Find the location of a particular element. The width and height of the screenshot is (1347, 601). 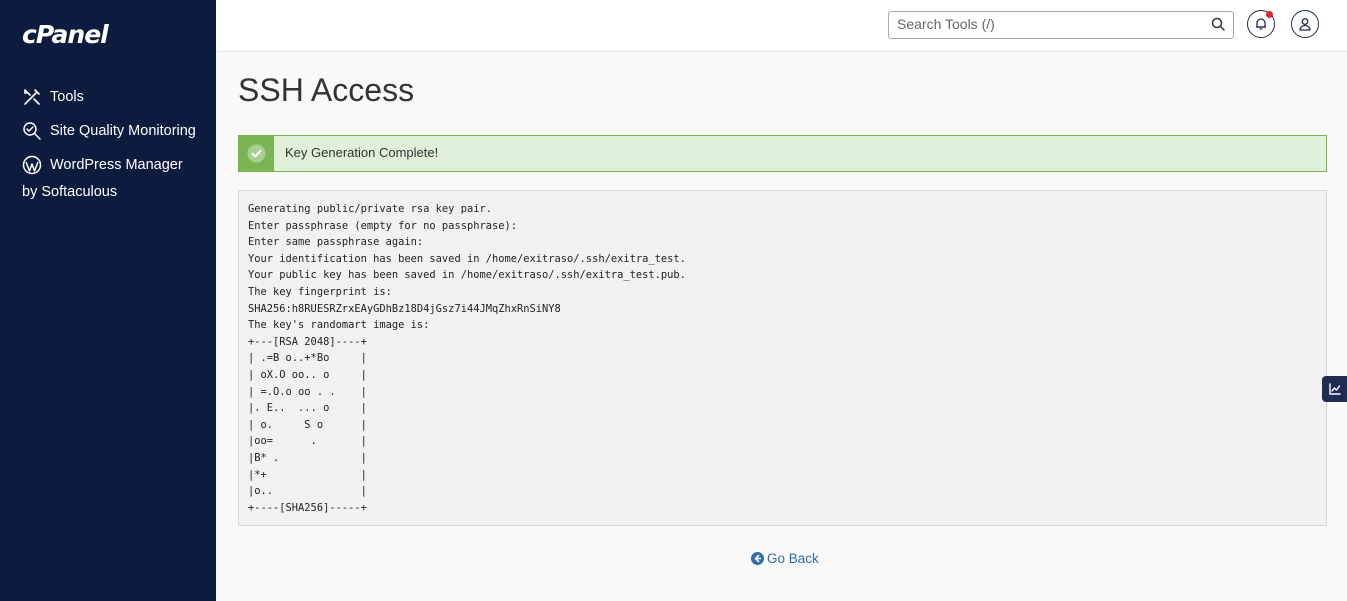

sidebar-item-wordpress: WordPress Manager by Softaculous is located at coordinates (112, 179).